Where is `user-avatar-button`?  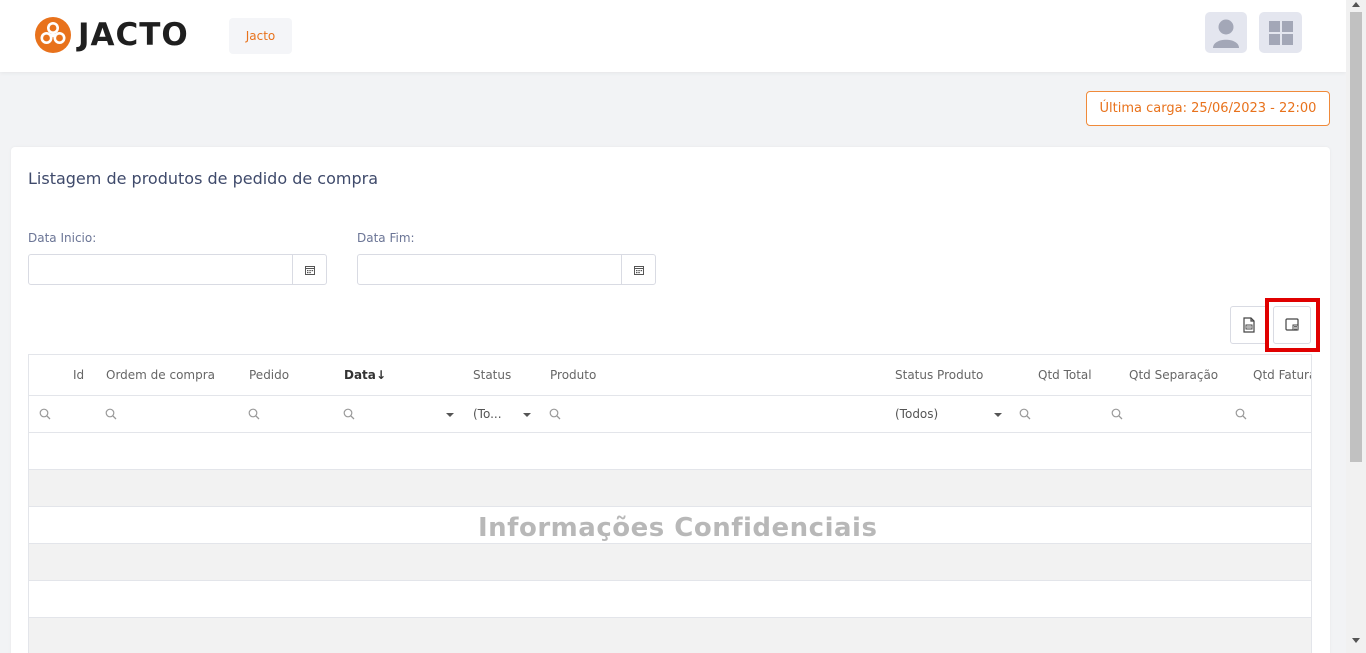
user-avatar-button is located at coordinates (1226, 32).